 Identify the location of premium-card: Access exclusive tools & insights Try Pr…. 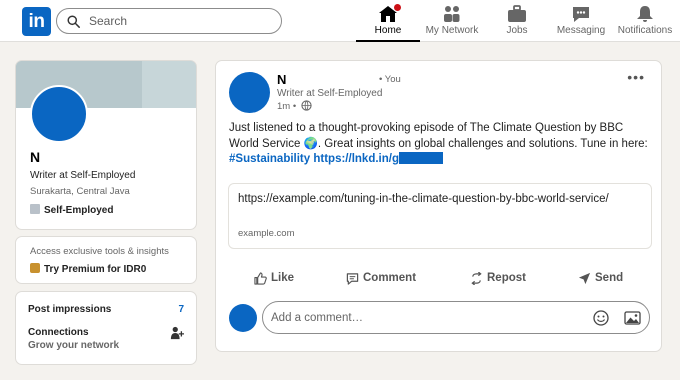
(106, 260).